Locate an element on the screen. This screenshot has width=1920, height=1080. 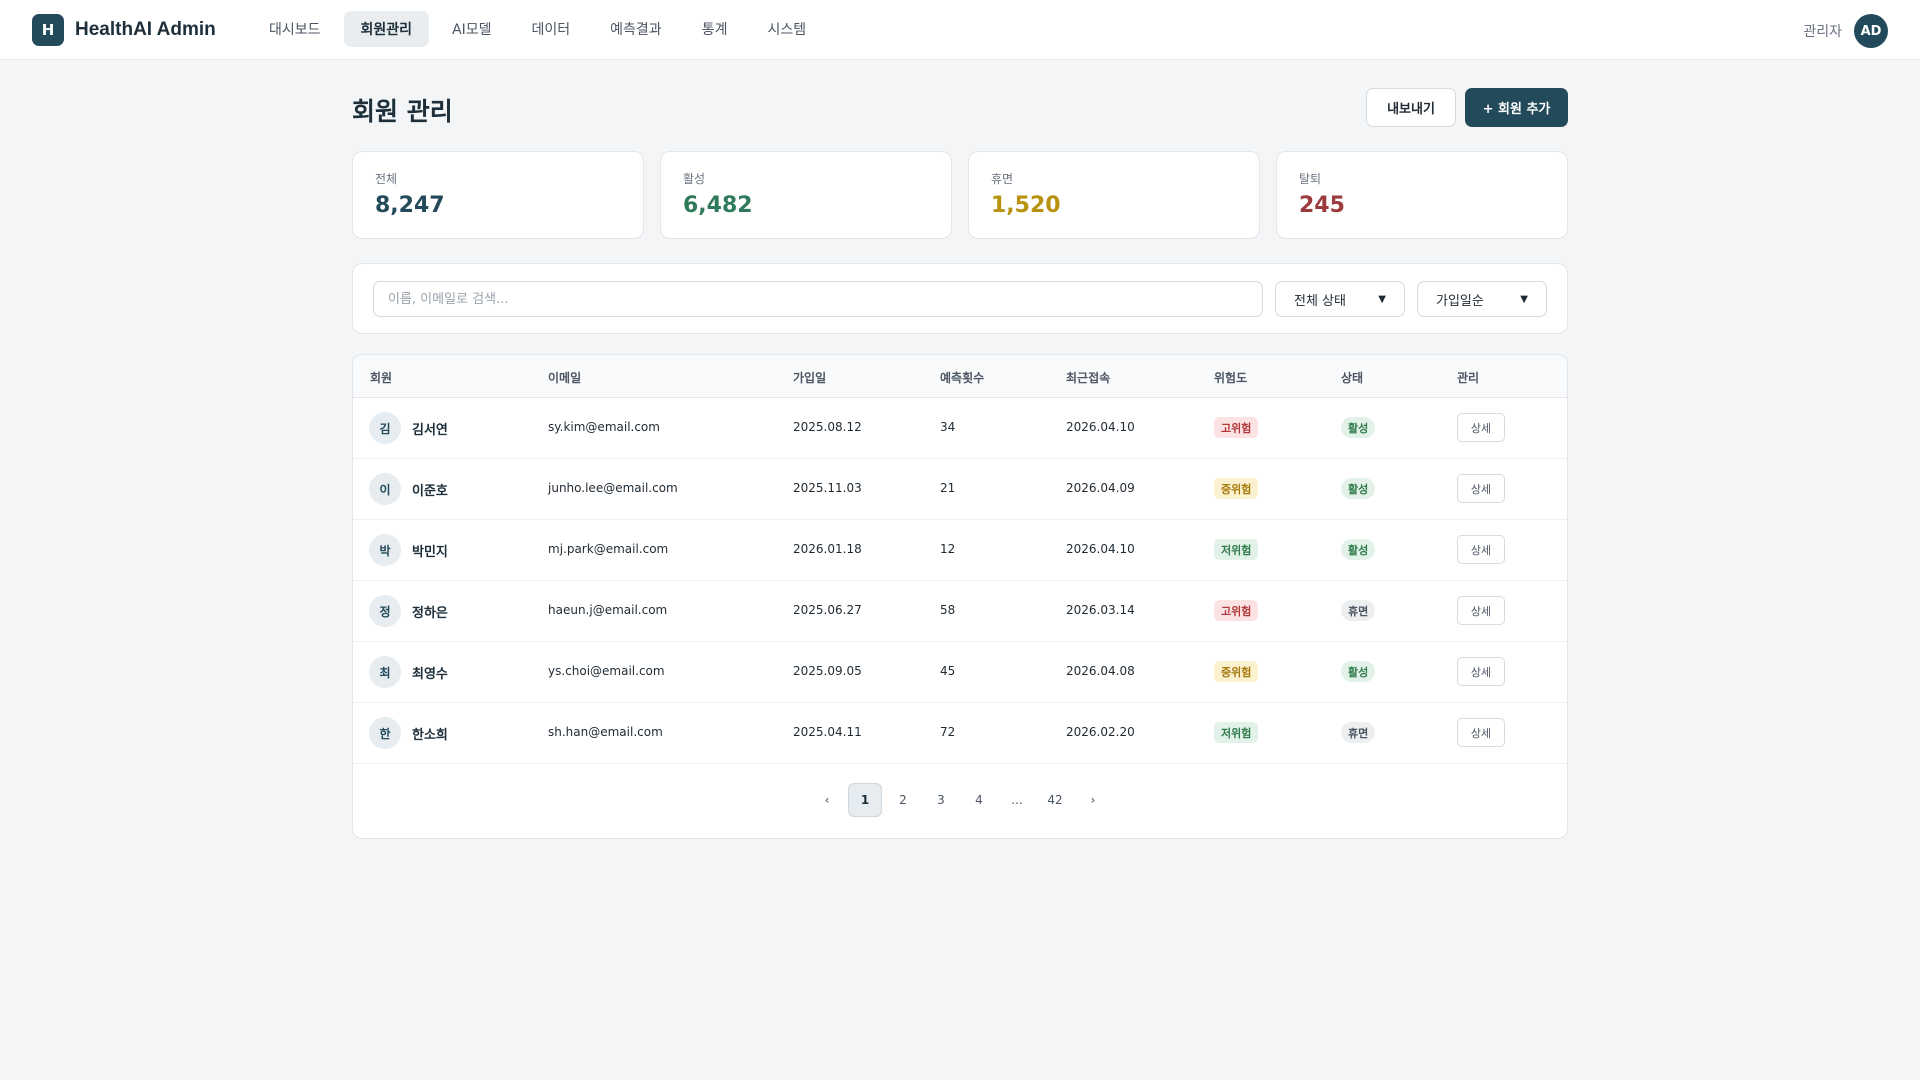
nav-item-system: 시스템 is located at coordinates (786, 29).